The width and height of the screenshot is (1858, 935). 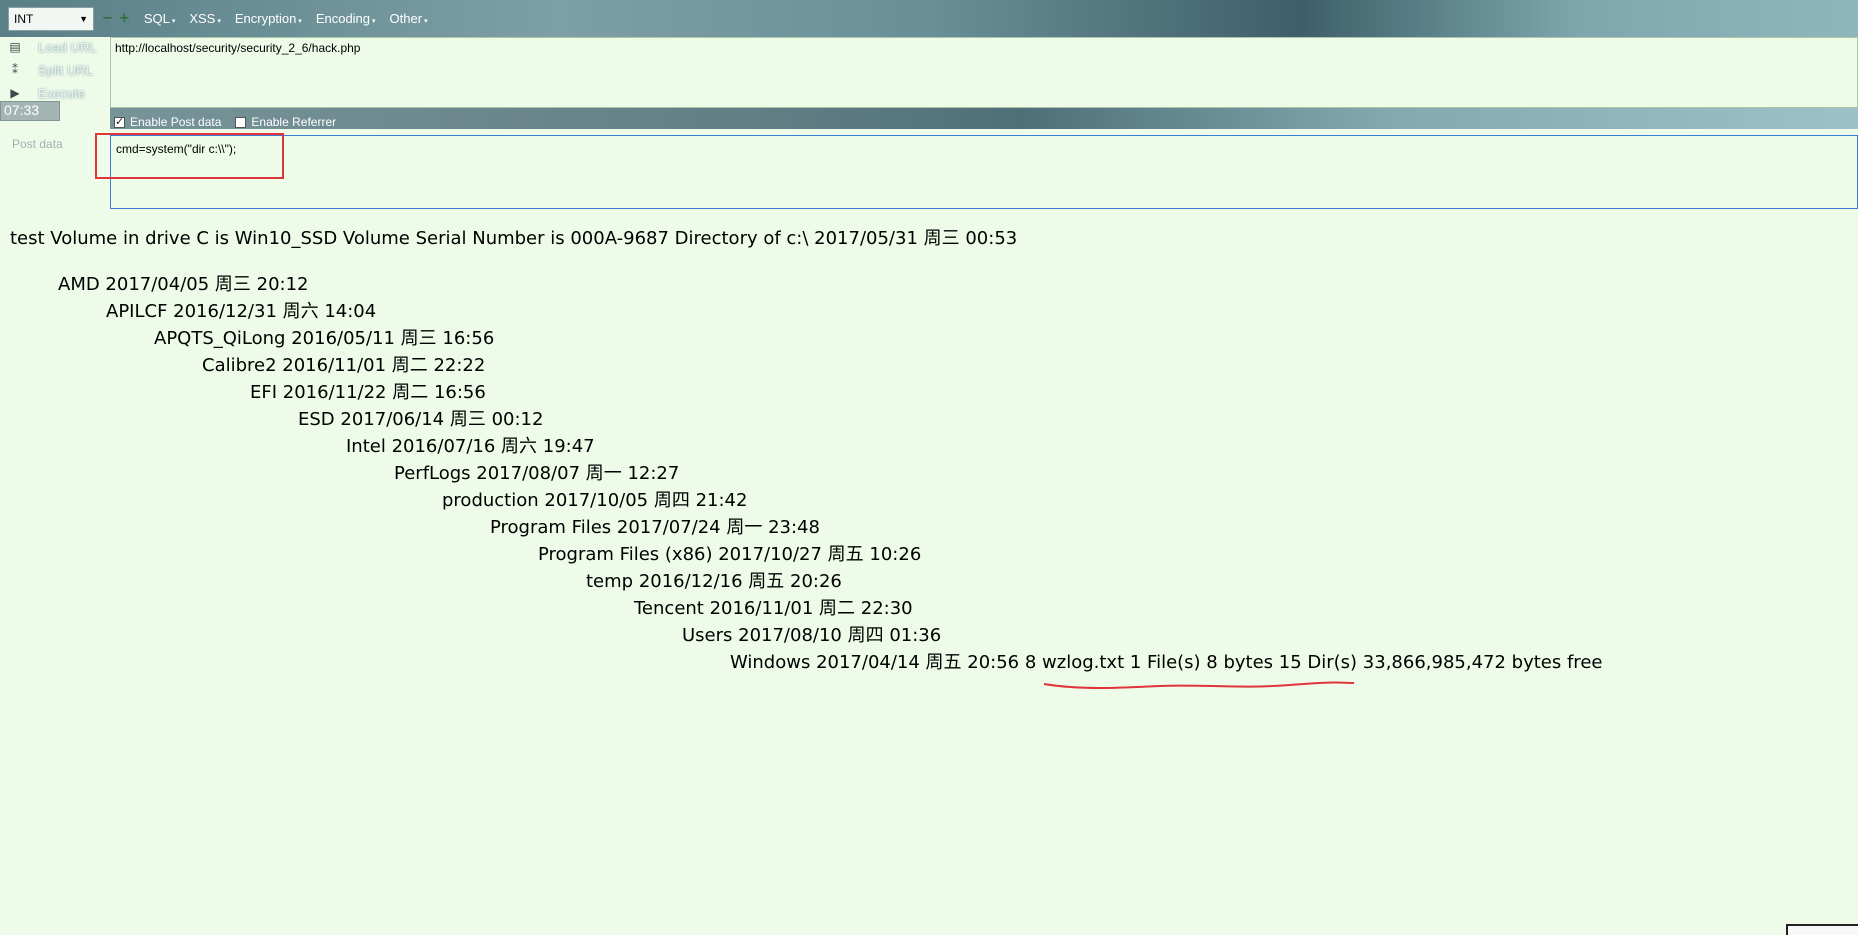 I want to click on dir-entry: APILCF 2016/12/31 周六 14:04, so click(x=241, y=311).